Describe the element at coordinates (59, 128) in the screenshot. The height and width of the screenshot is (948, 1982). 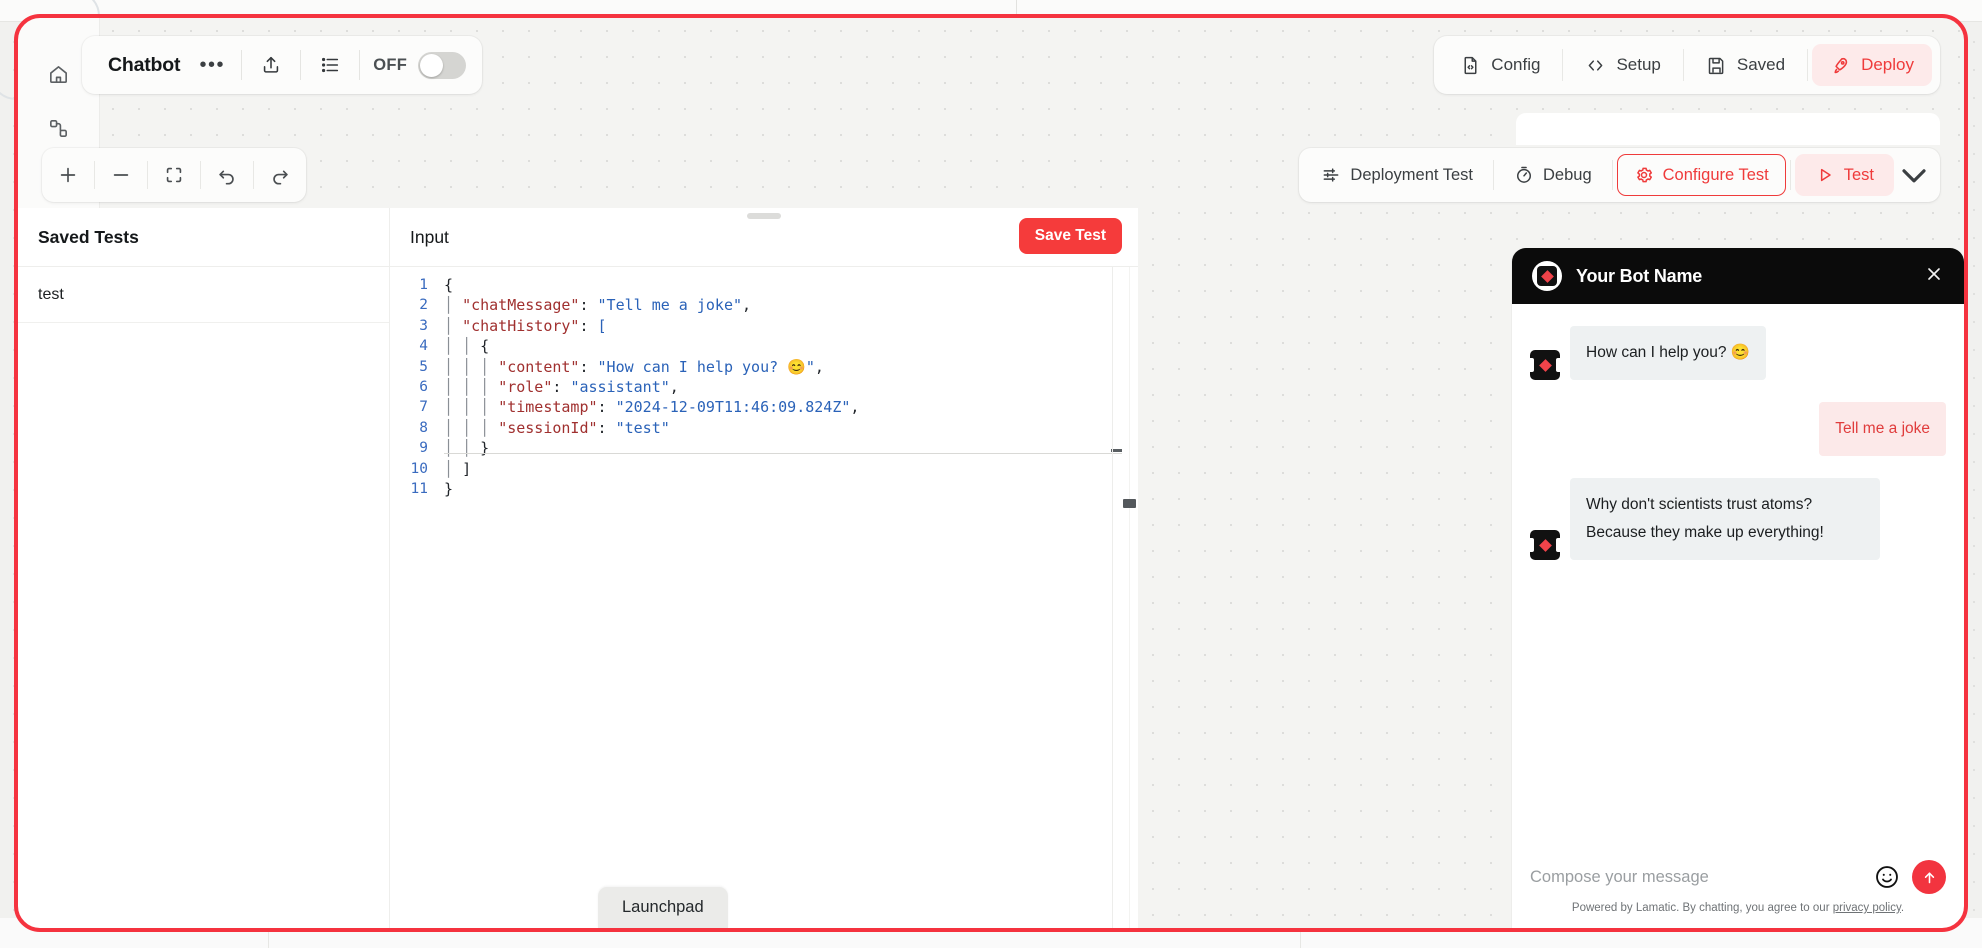
I see `sidebar-item-workflows` at that location.